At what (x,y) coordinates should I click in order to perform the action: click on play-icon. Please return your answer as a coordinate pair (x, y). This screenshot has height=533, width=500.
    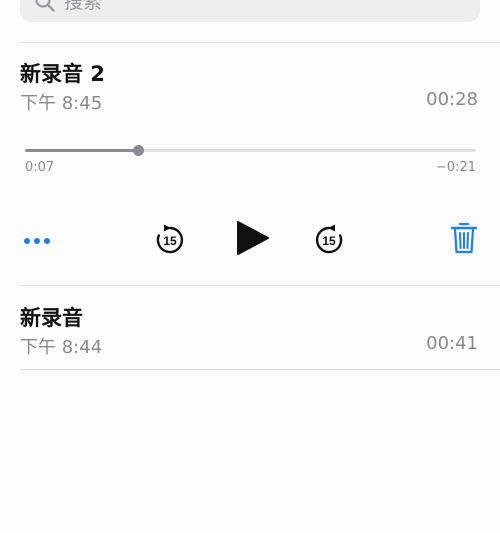
    Looking at the image, I should click on (252, 240).